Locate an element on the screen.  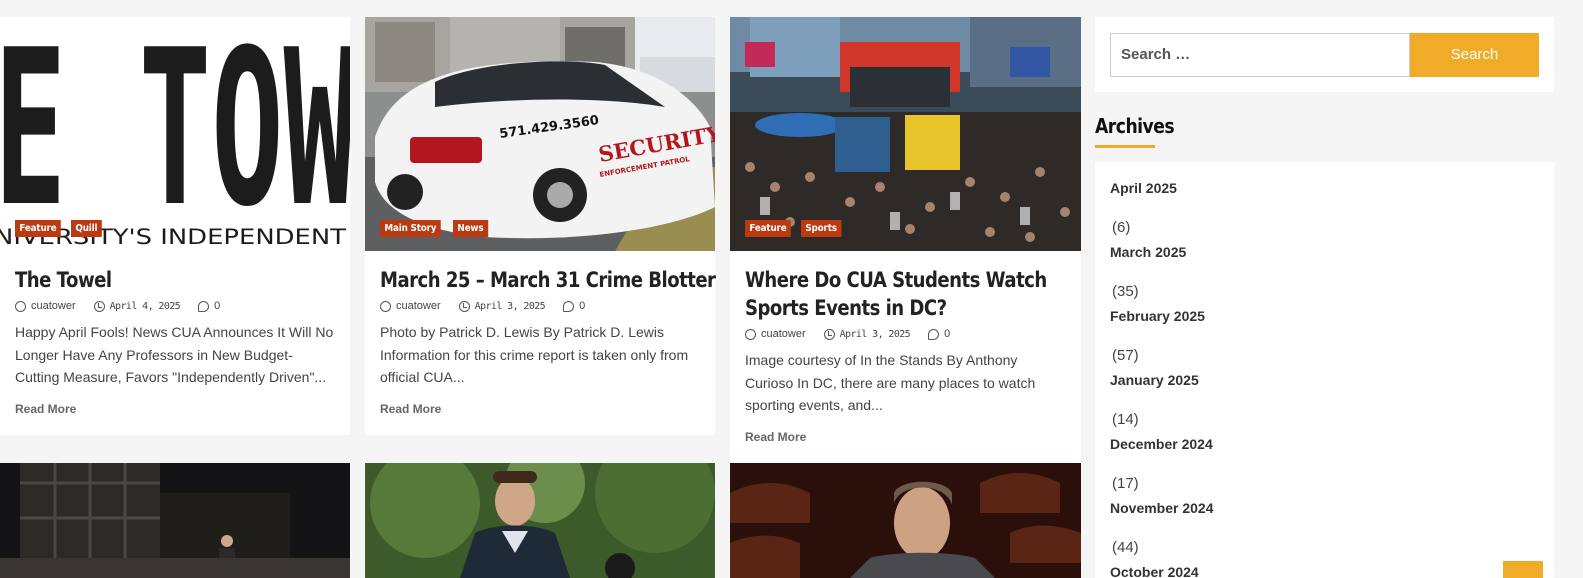
archive-count: (35) is located at coordinates (1125, 291).